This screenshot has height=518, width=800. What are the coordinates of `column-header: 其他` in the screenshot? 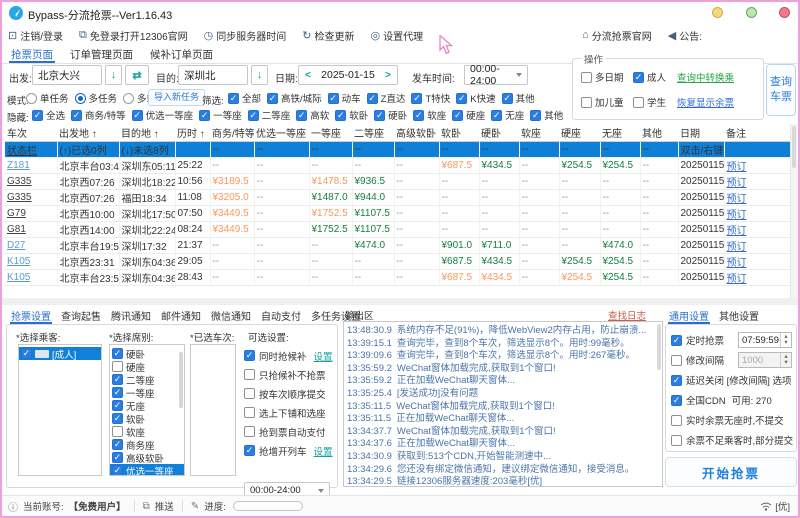 It's located at (659, 133).